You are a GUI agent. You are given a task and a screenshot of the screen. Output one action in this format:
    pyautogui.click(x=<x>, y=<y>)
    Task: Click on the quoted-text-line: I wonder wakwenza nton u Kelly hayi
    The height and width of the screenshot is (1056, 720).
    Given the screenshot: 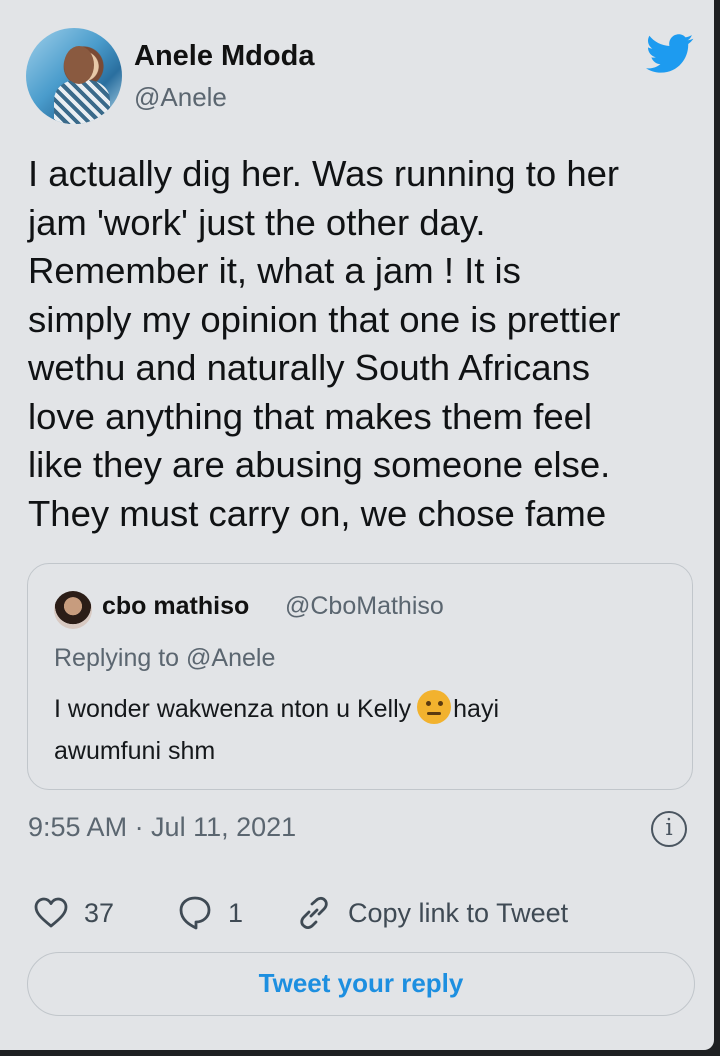 What is the action you would take?
    pyautogui.click(x=364, y=709)
    